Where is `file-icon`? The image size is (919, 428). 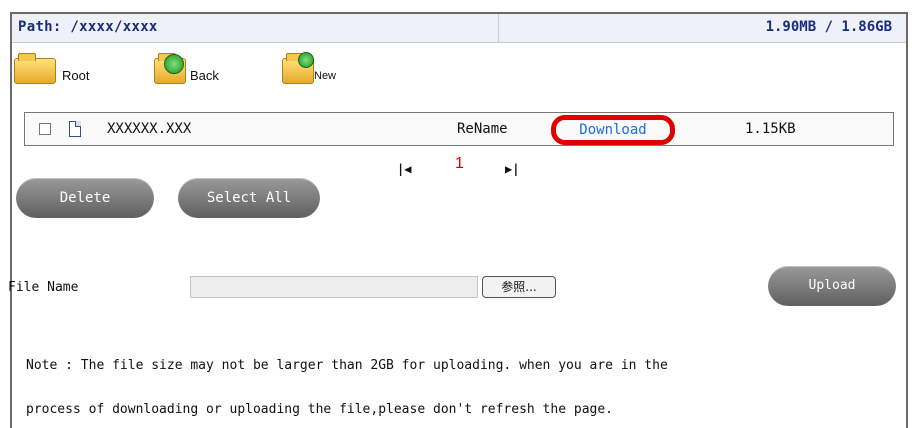
file-icon is located at coordinates (75, 129).